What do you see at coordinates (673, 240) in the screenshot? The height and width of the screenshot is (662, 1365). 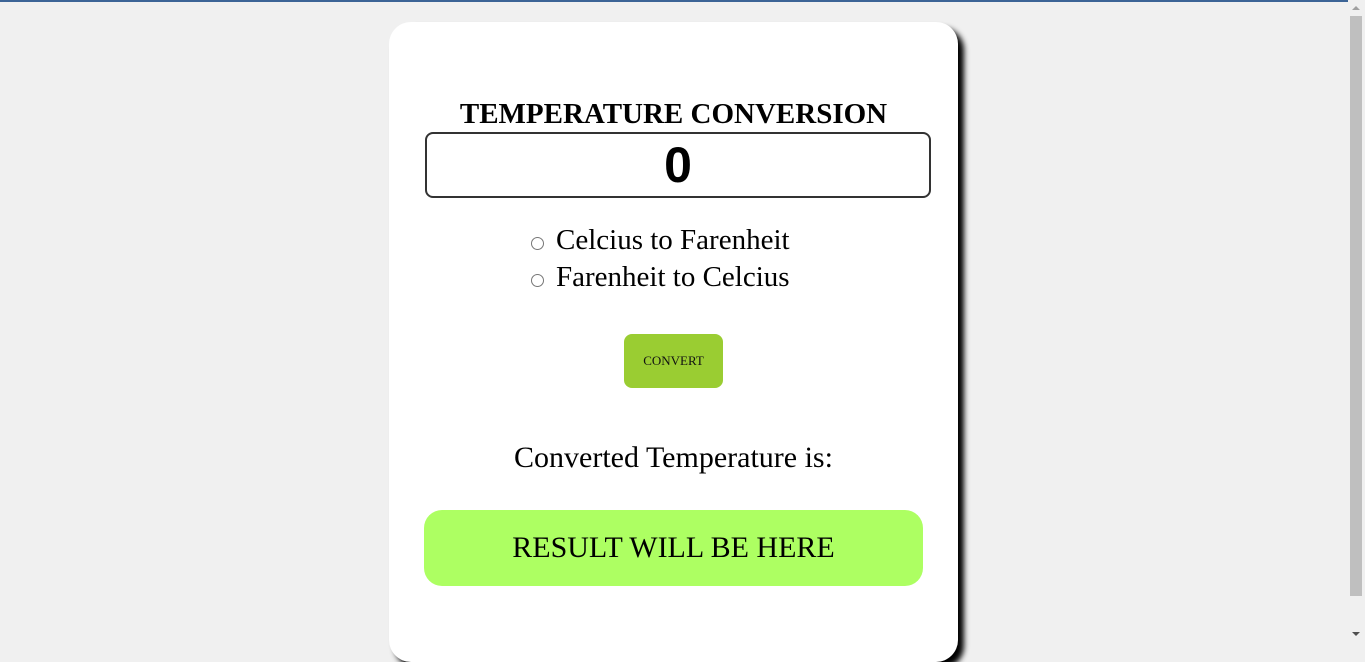 I see `option-label: Celcius to Farenheit` at bounding box center [673, 240].